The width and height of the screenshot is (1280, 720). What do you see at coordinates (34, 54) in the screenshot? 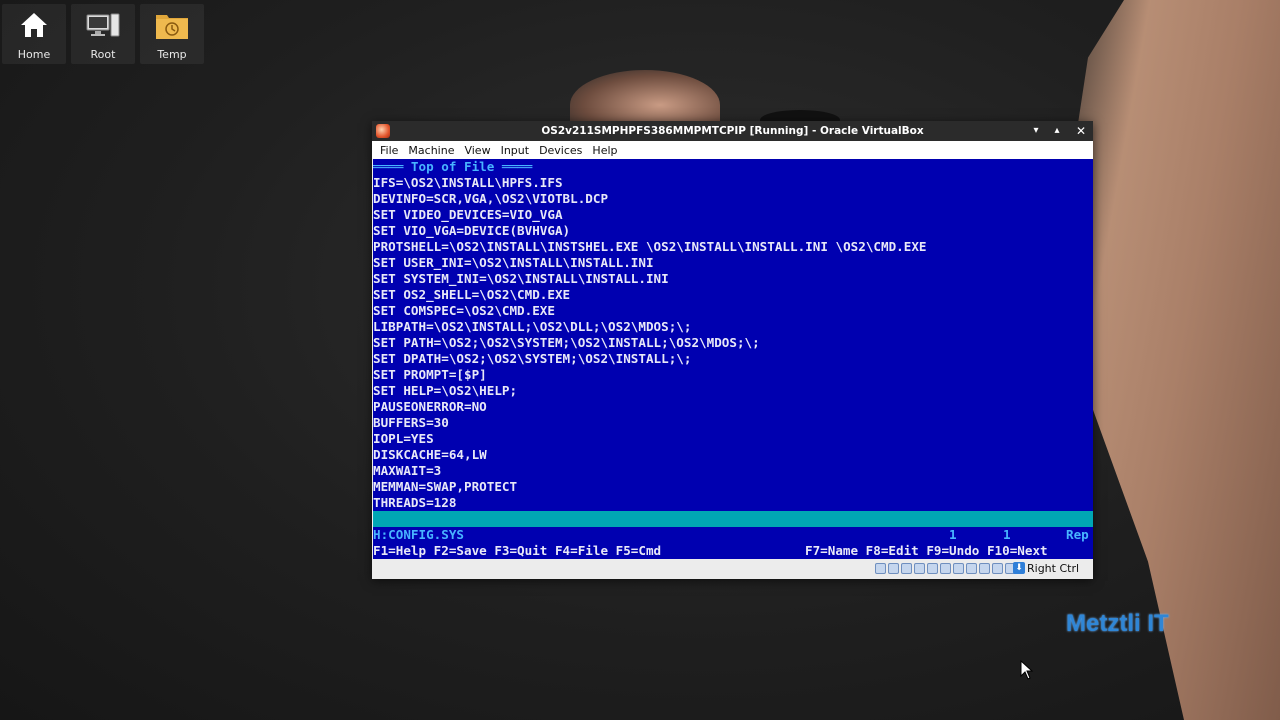
I see `desktop-icon-label: Home` at bounding box center [34, 54].